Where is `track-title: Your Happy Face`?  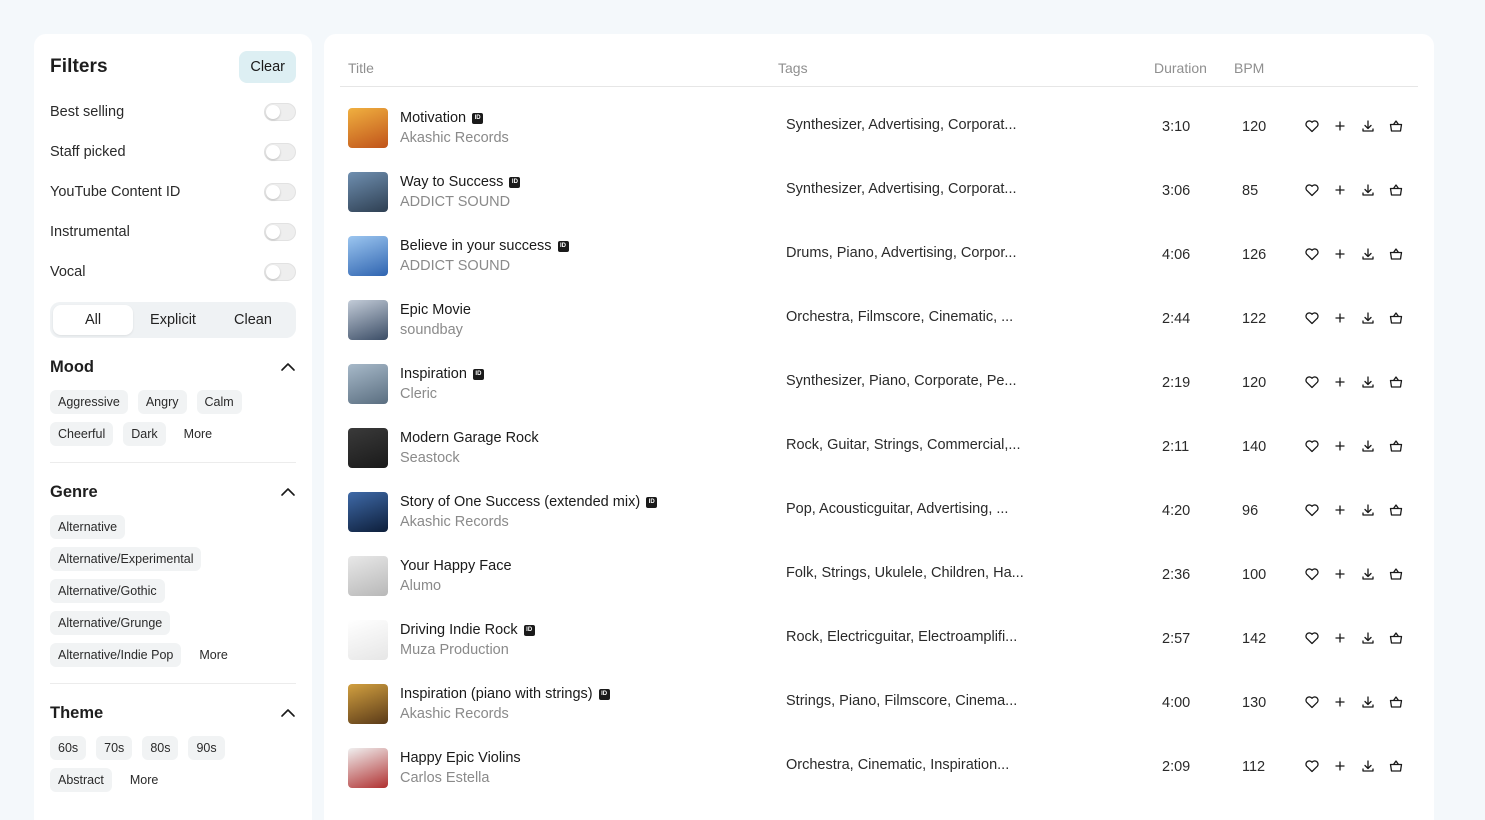
track-title: Your Happy Face is located at coordinates (456, 566).